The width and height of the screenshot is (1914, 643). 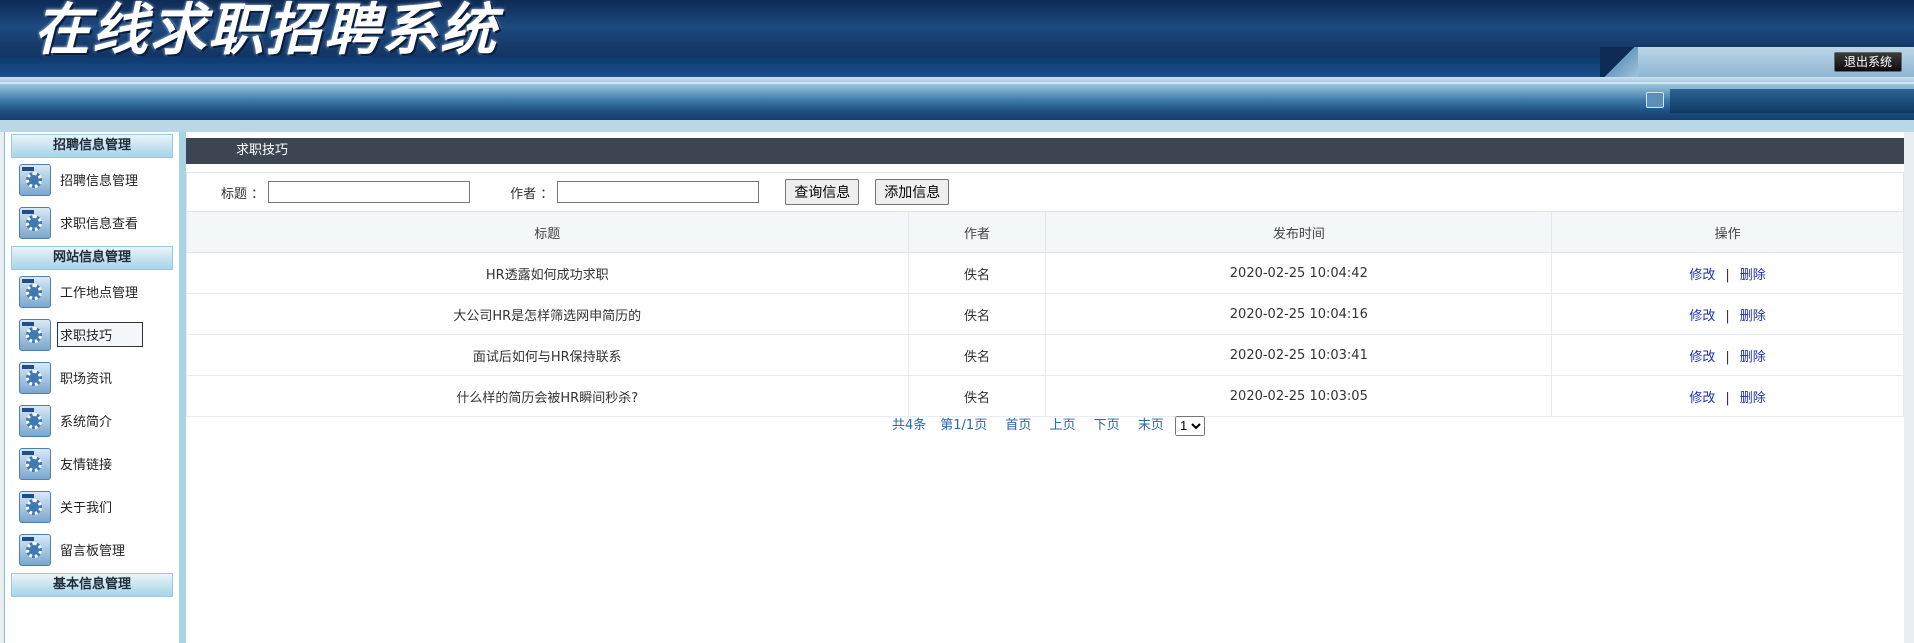 I want to click on column-header-action: 操作, so click(x=1727, y=232).